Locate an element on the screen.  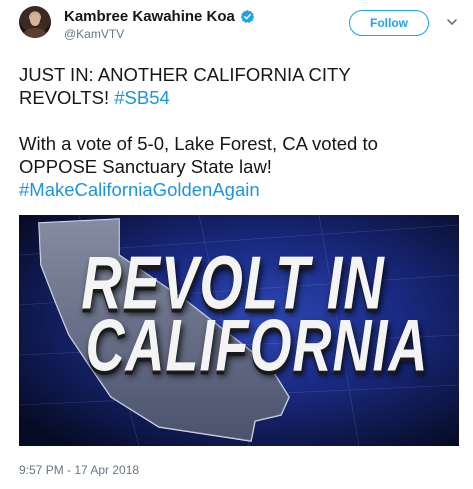
verified-badge-icon is located at coordinates (247, 16).